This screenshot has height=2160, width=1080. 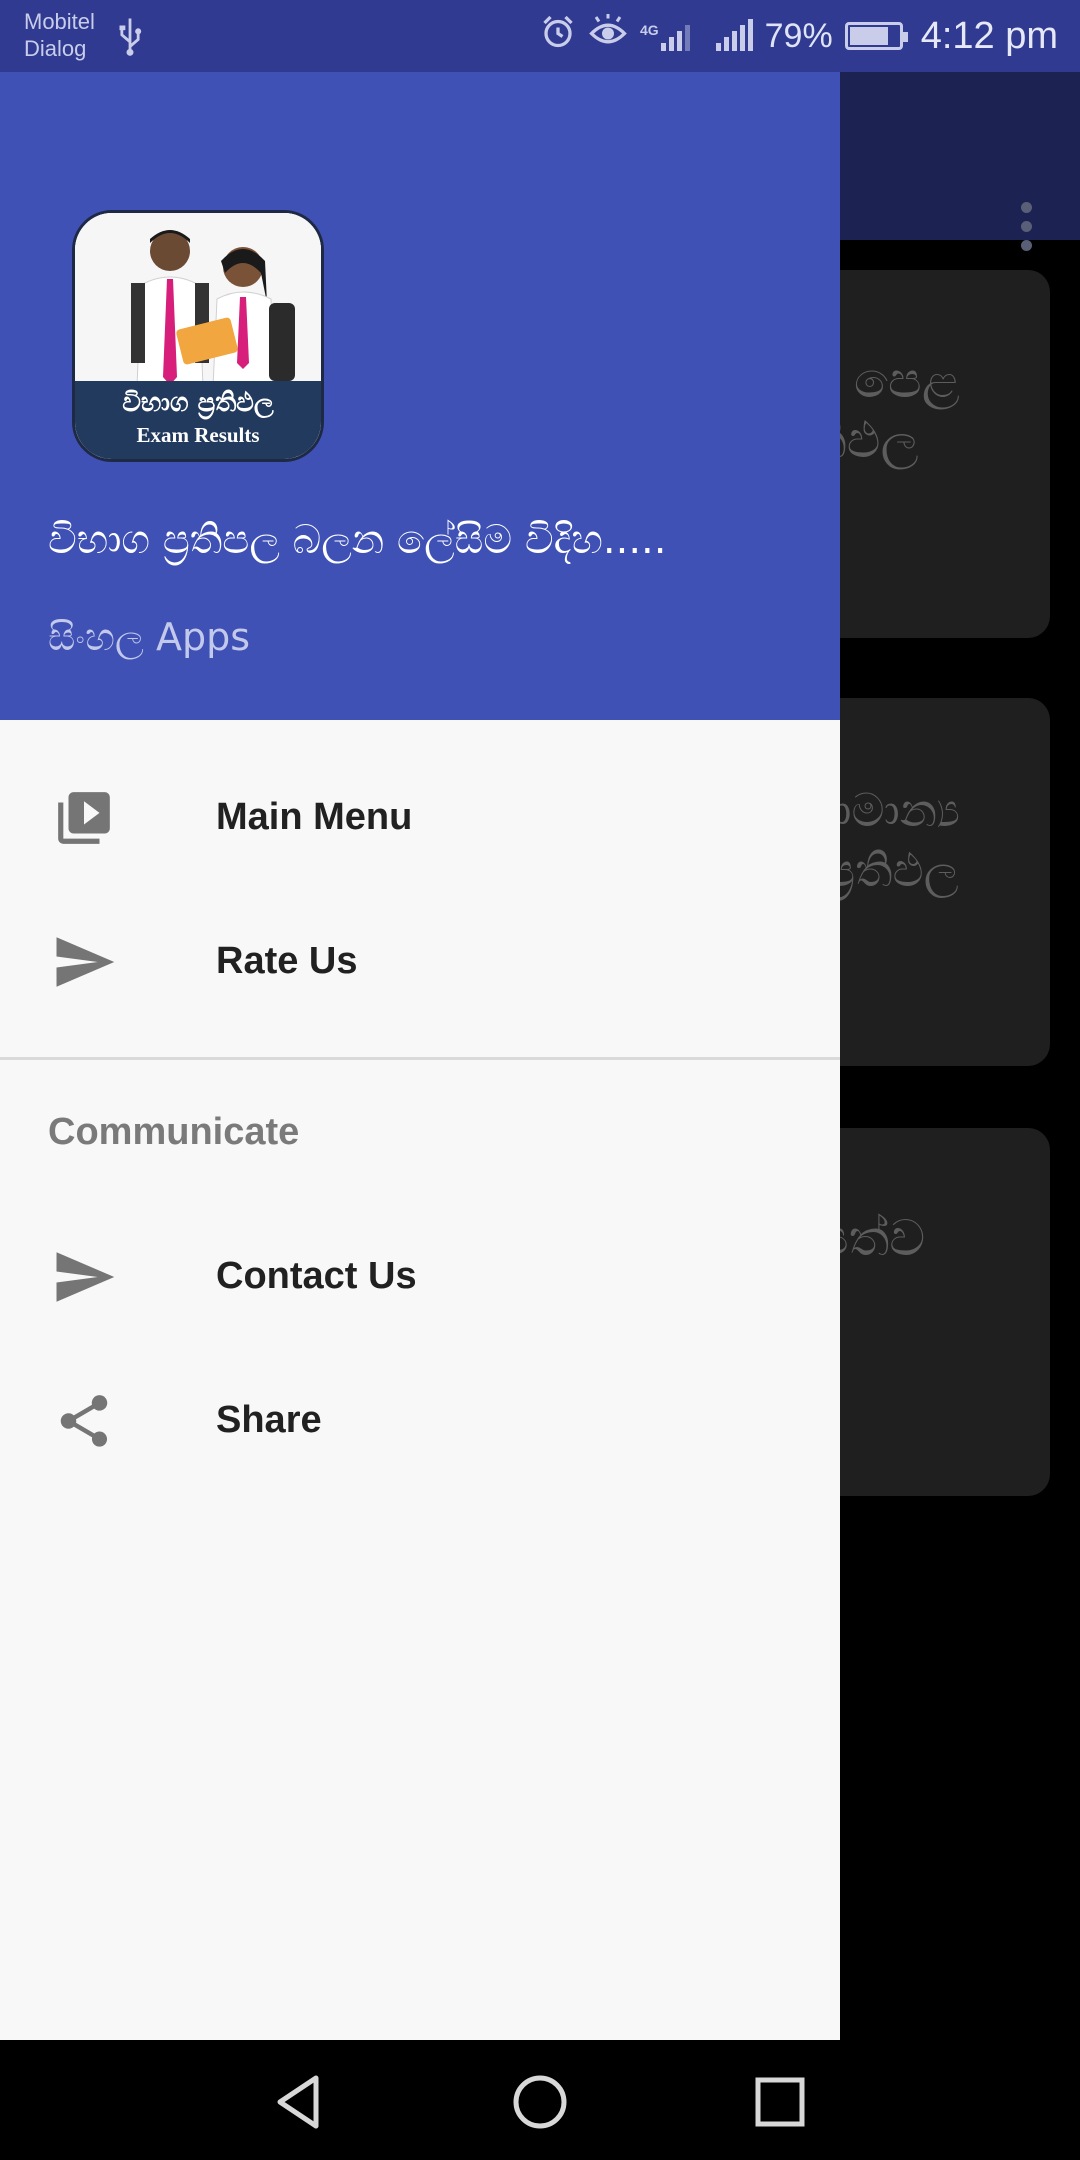 What do you see at coordinates (55, 48) in the screenshot?
I see `carrier-2: Dialog` at bounding box center [55, 48].